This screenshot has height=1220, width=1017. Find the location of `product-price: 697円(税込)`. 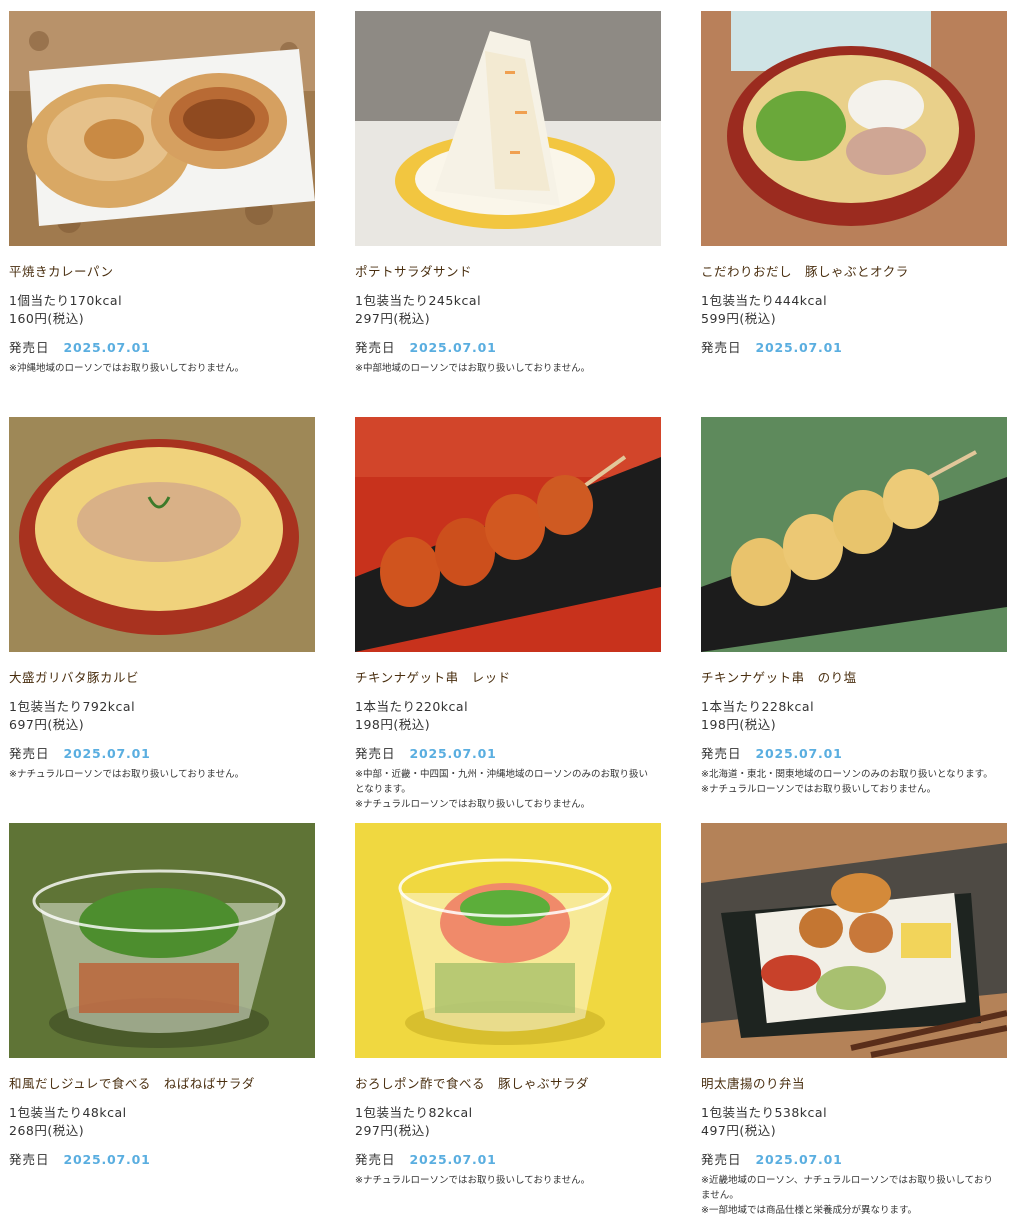

product-price: 697円(税込) is located at coordinates (47, 724).